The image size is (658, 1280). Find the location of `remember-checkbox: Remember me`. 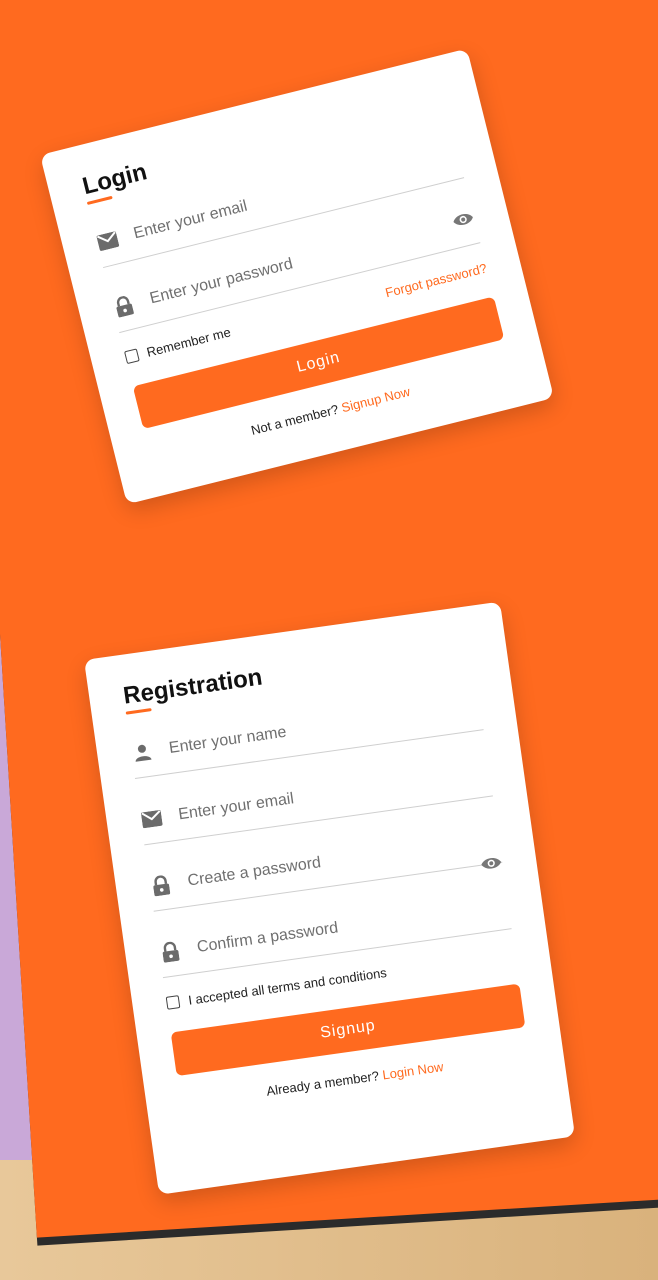

remember-checkbox: Remember me is located at coordinates (178, 344).